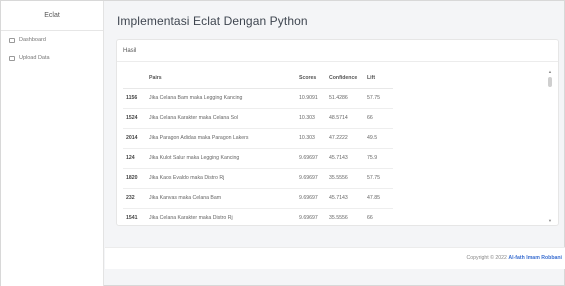 This screenshot has width=565, height=286. I want to click on card-title: Hasil, so click(337, 51).